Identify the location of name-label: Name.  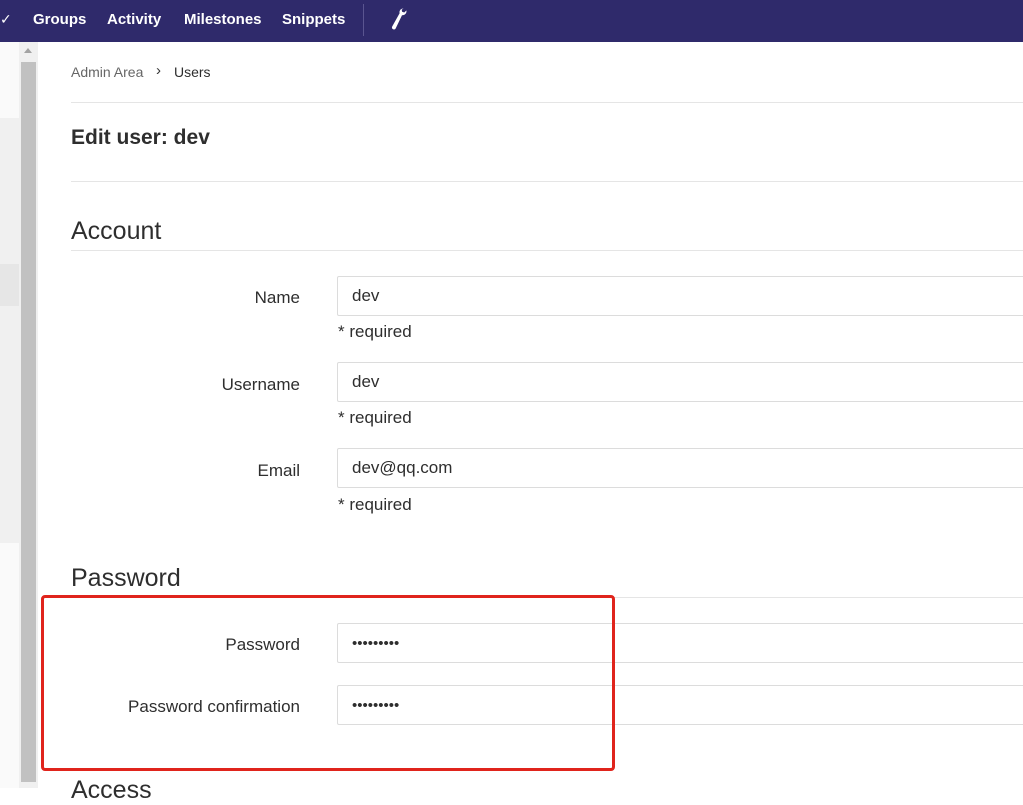
(277, 297).